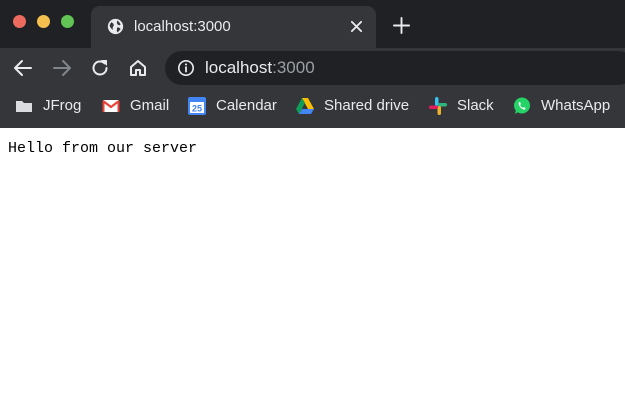 Image resolution: width=625 pixels, height=420 pixels. What do you see at coordinates (67, 21) in the screenshot?
I see `window-zoom-button` at bounding box center [67, 21].